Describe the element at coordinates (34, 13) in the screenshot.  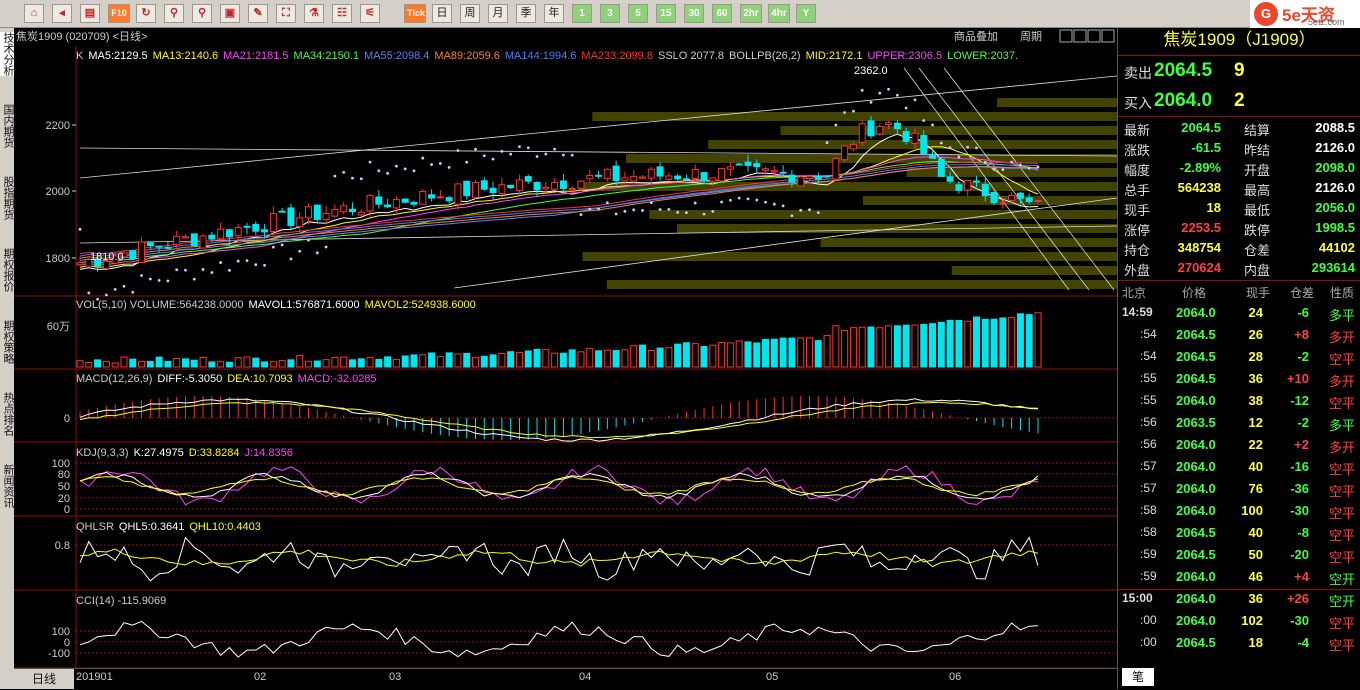
I see `toolbar-button-0: ⌂` at that location.